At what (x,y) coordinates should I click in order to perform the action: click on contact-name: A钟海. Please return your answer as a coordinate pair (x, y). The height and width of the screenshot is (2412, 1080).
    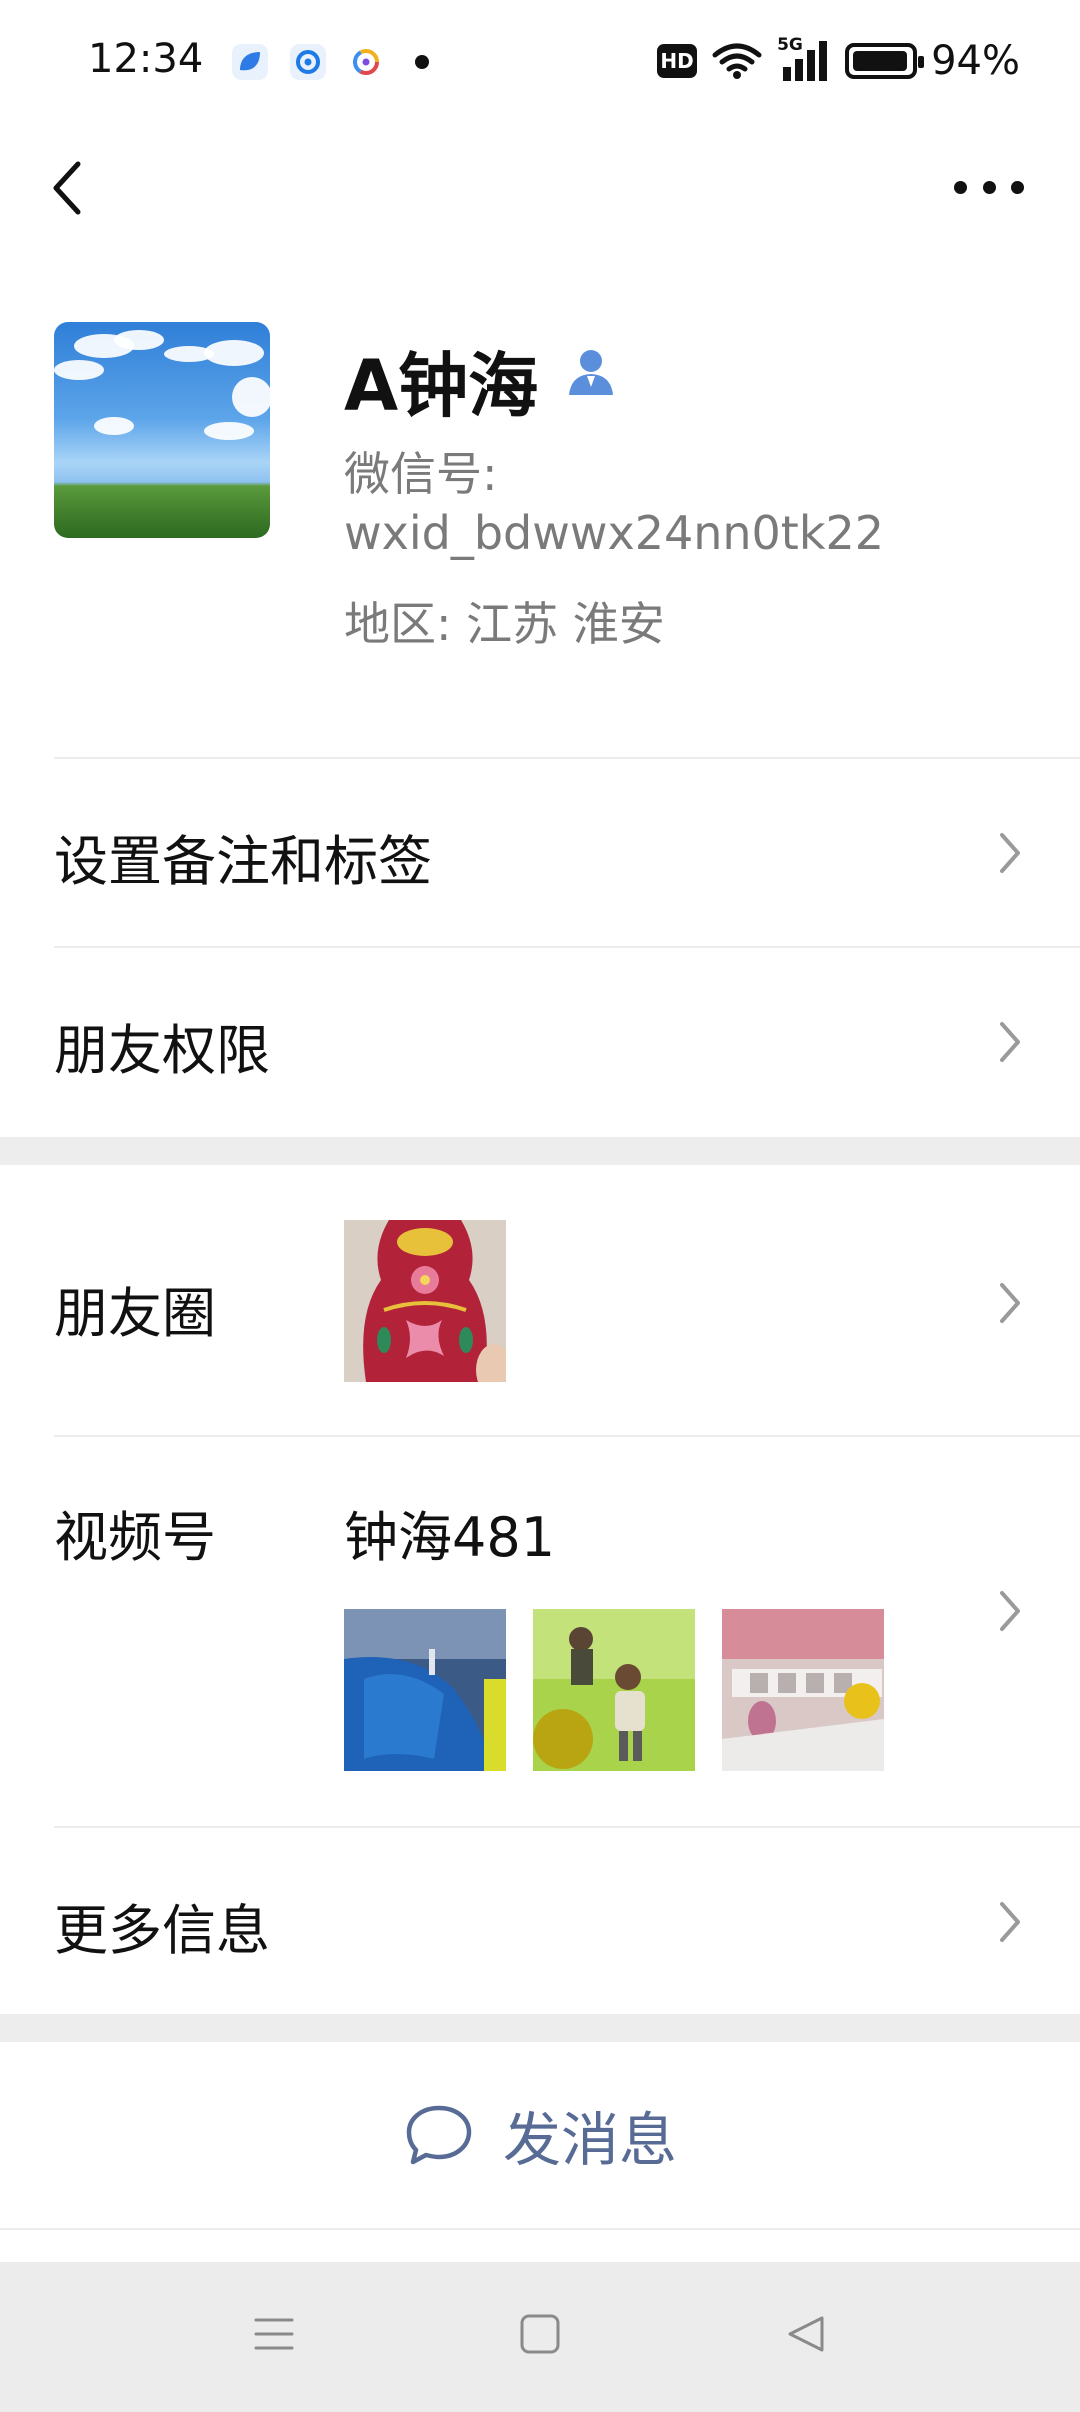
    Looking at the image, I should click on (441, 386).